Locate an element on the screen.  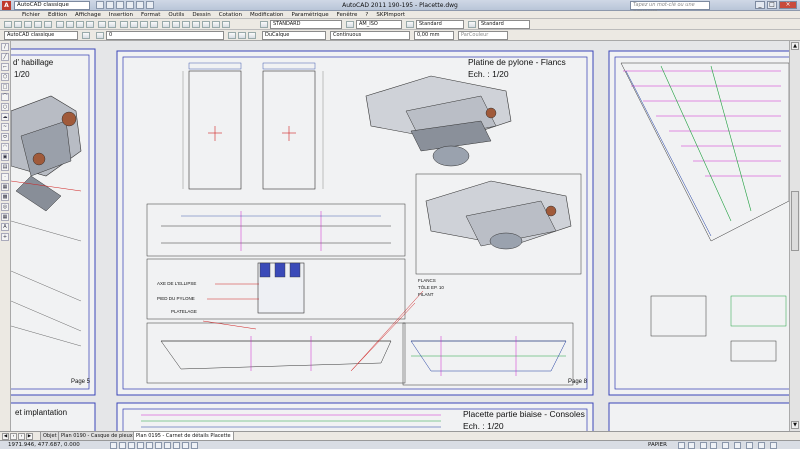
sheet-set-icon is located at coordinates (196, 24).